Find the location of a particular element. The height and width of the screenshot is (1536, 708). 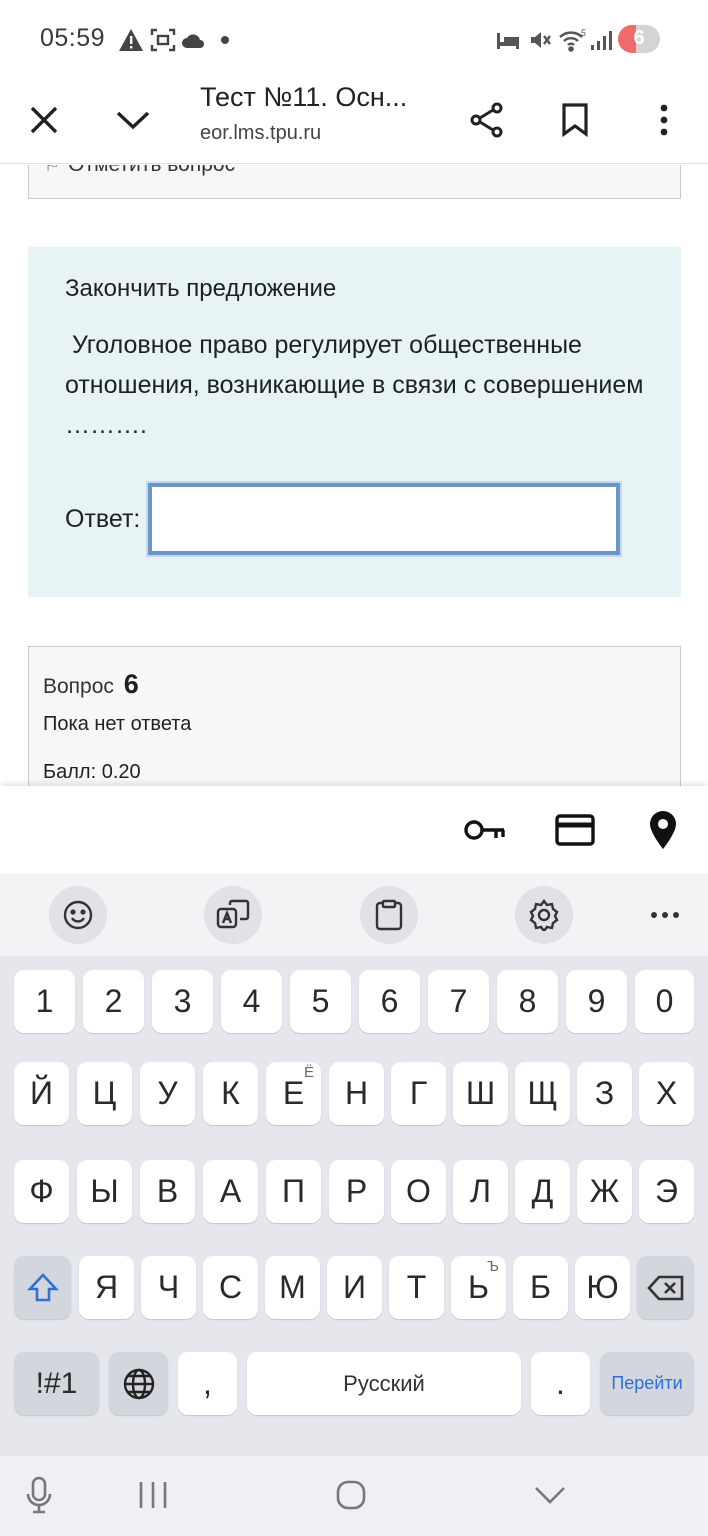

home-icon is located at coordinates (351, 1495).